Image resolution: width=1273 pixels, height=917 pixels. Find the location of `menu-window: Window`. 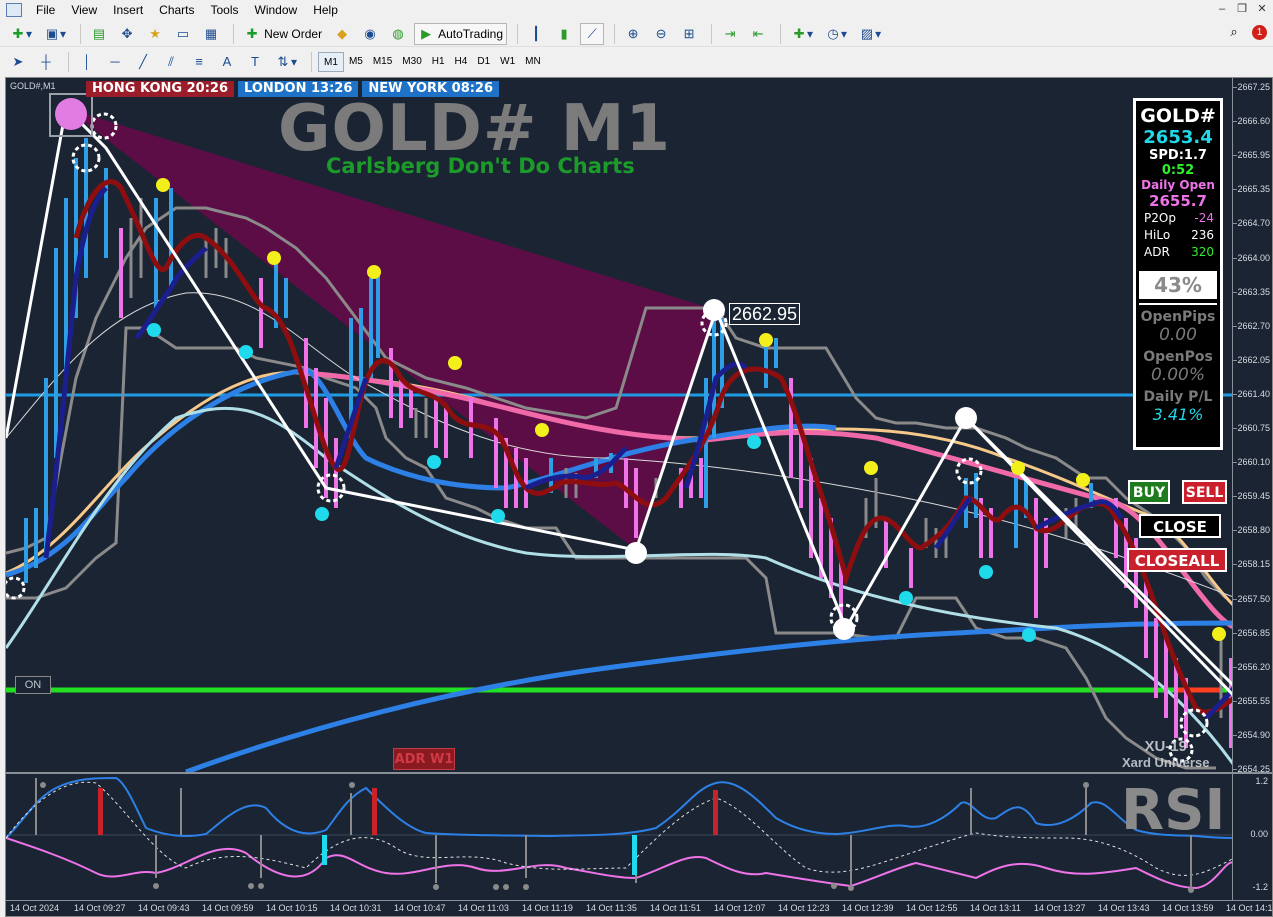

menu-window: Window is located at coordinates (276, 10).